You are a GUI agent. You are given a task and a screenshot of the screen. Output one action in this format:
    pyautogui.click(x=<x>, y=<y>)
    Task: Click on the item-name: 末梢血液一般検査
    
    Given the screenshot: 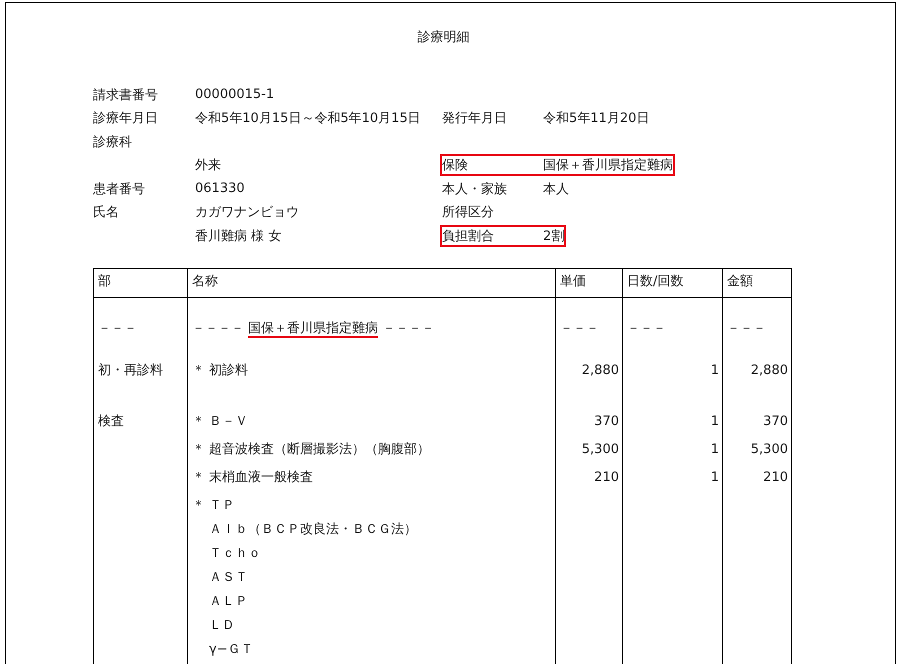 What is the action you would take?
    pyautogui.click(x=261, y=477)
    